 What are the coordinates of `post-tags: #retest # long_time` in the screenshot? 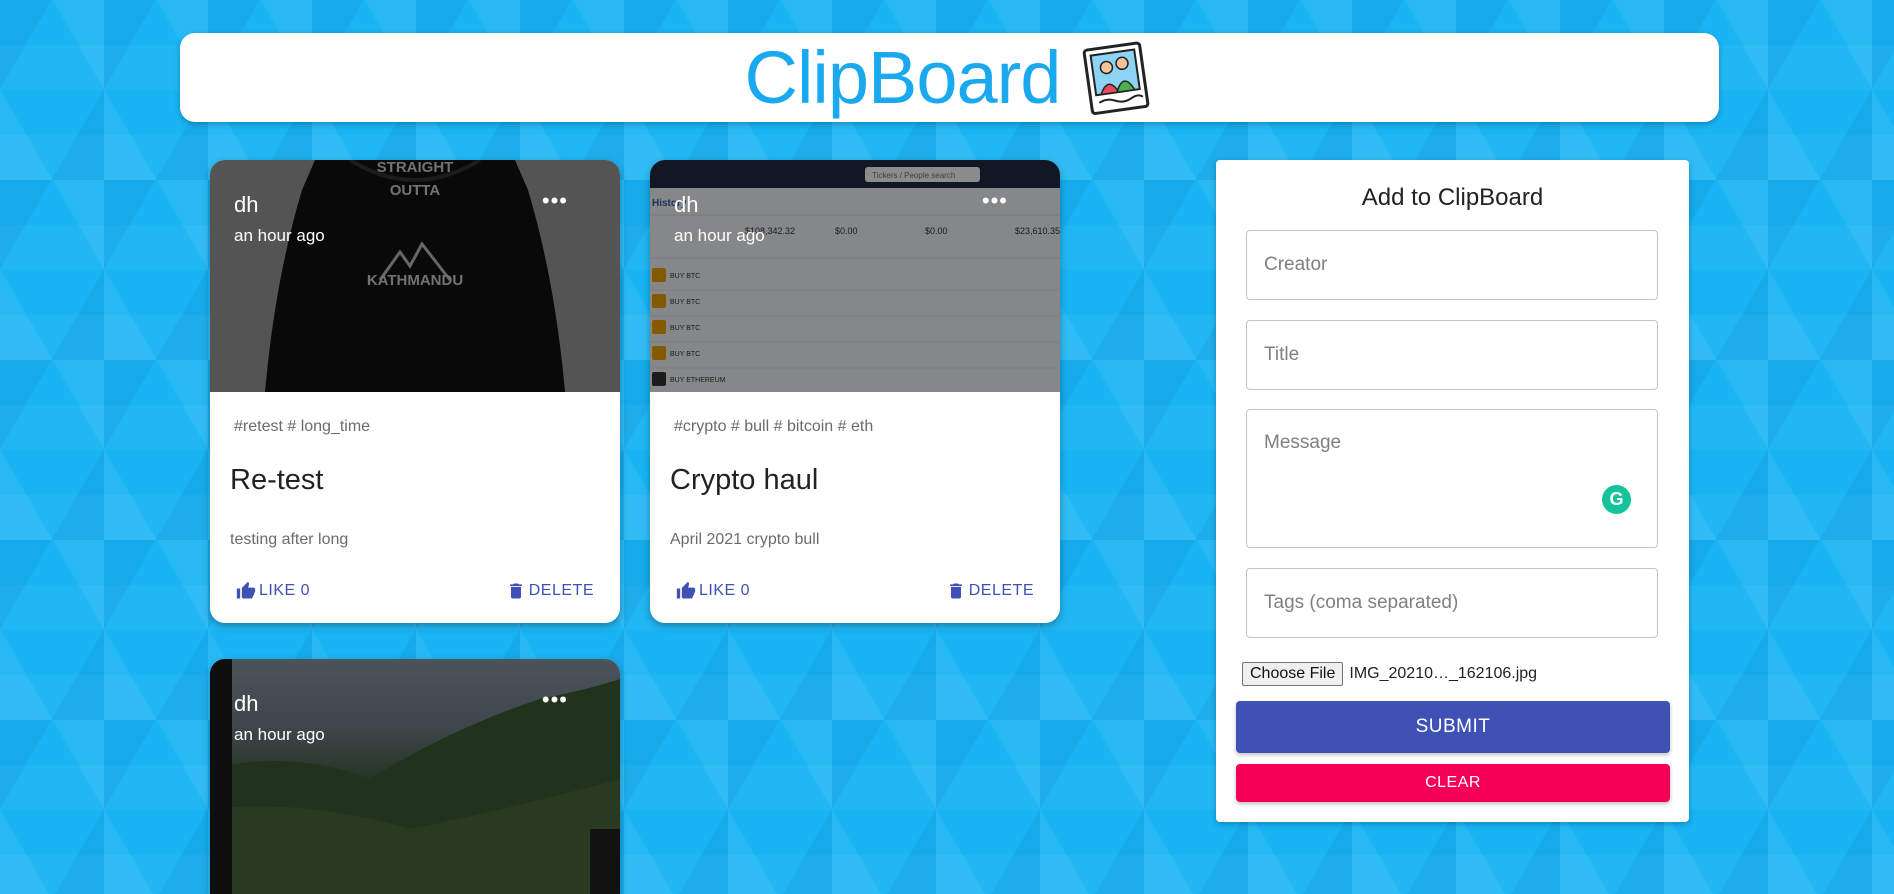 It's located at (302, 426).